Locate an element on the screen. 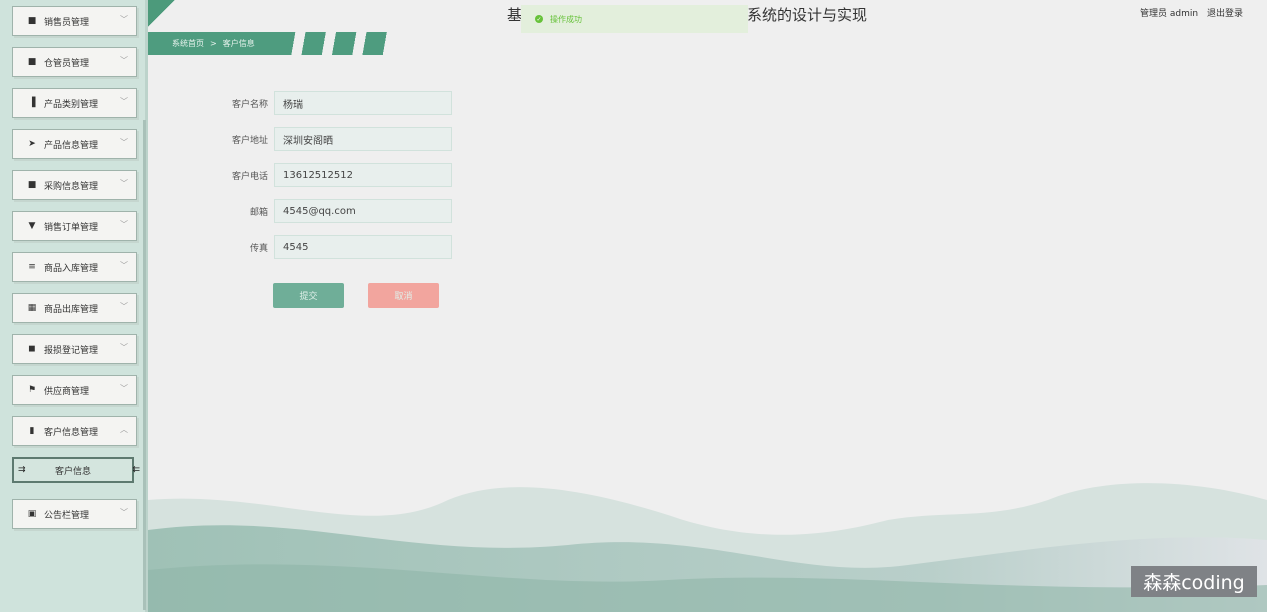  sidebar-item-label: 产品类别管理 is located at coordinates (71, 104).